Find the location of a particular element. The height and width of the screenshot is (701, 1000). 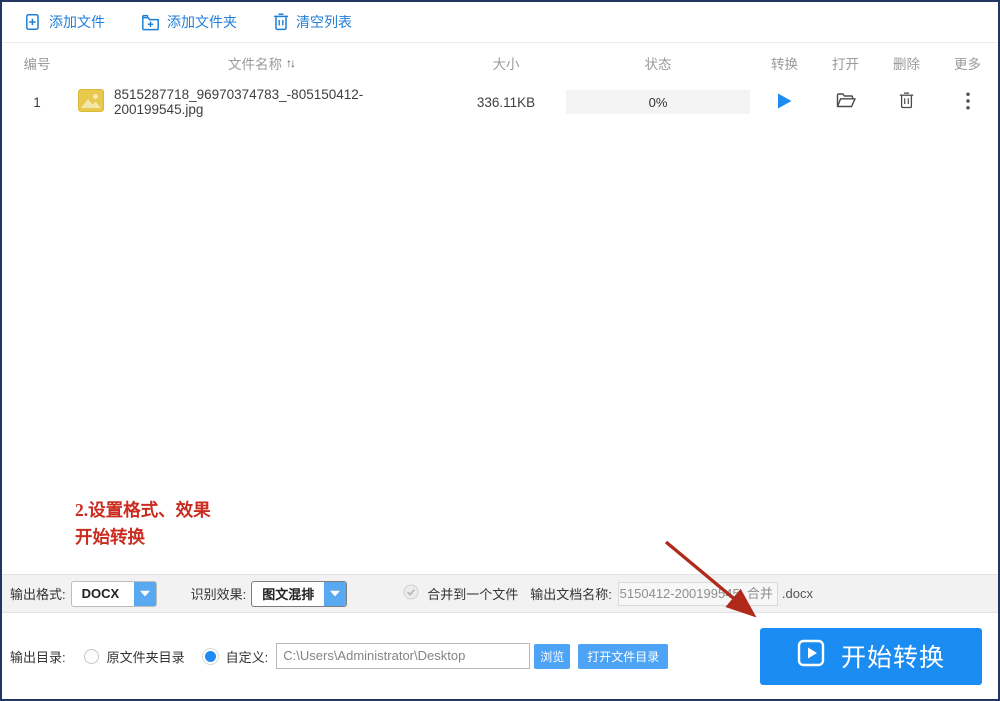

radio-original-folder is located at coordinates (91, 656).